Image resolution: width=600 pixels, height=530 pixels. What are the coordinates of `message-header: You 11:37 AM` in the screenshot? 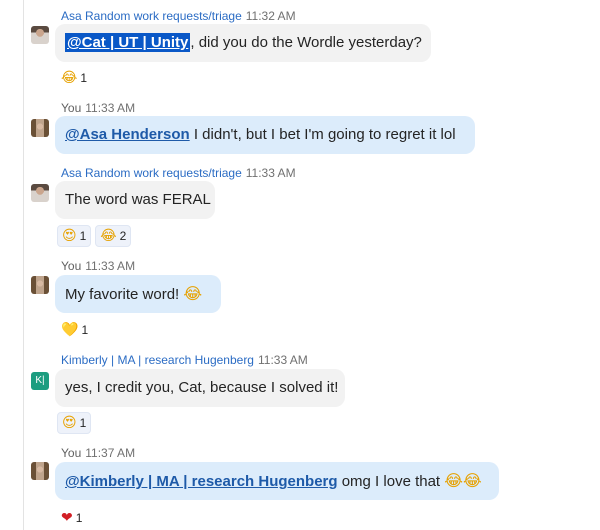 It's located at (98, 453).